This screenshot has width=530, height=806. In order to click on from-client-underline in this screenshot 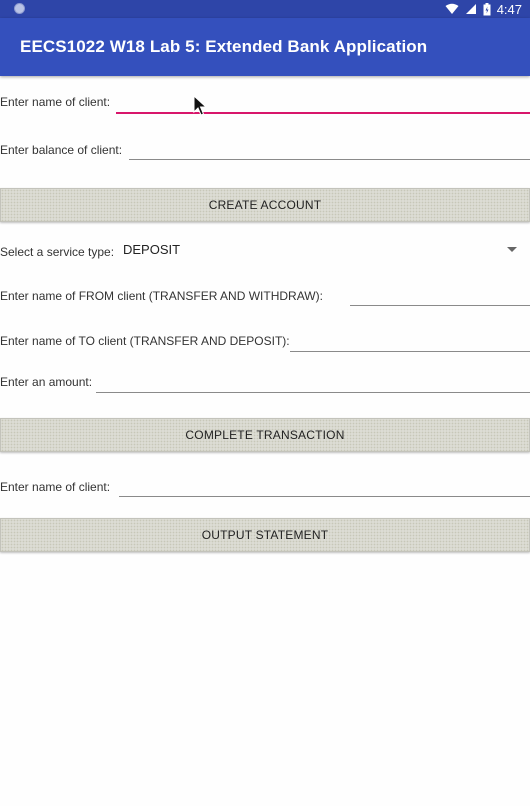, I will do `click(440, 305)`.